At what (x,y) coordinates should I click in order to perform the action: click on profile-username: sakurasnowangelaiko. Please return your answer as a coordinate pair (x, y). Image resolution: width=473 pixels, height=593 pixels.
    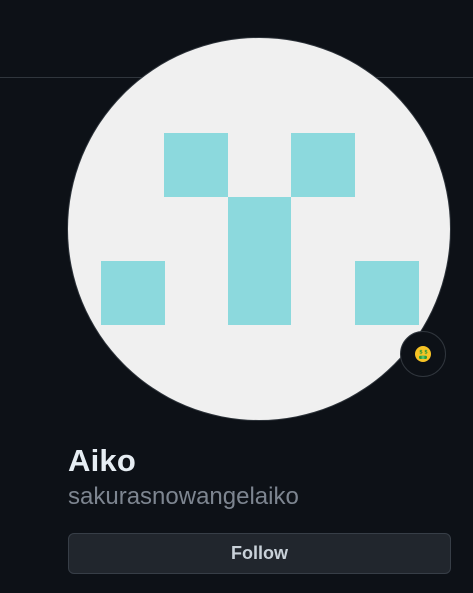
    Looking at the image, I should click on (183, 496).